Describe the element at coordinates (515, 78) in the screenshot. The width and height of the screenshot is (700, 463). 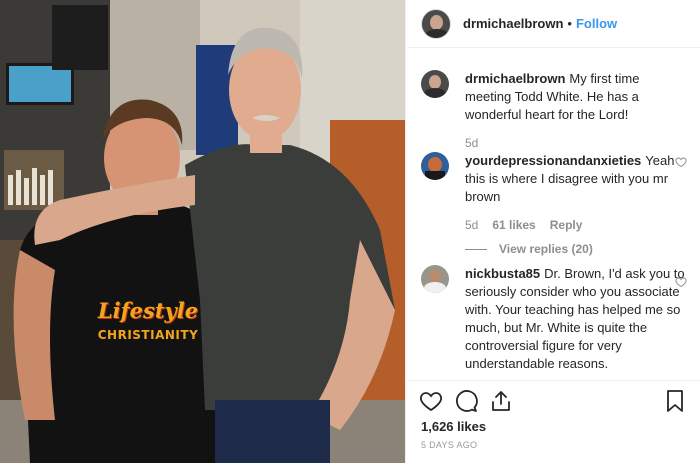
I see `comment-username: drmichaelbrown` at that location.